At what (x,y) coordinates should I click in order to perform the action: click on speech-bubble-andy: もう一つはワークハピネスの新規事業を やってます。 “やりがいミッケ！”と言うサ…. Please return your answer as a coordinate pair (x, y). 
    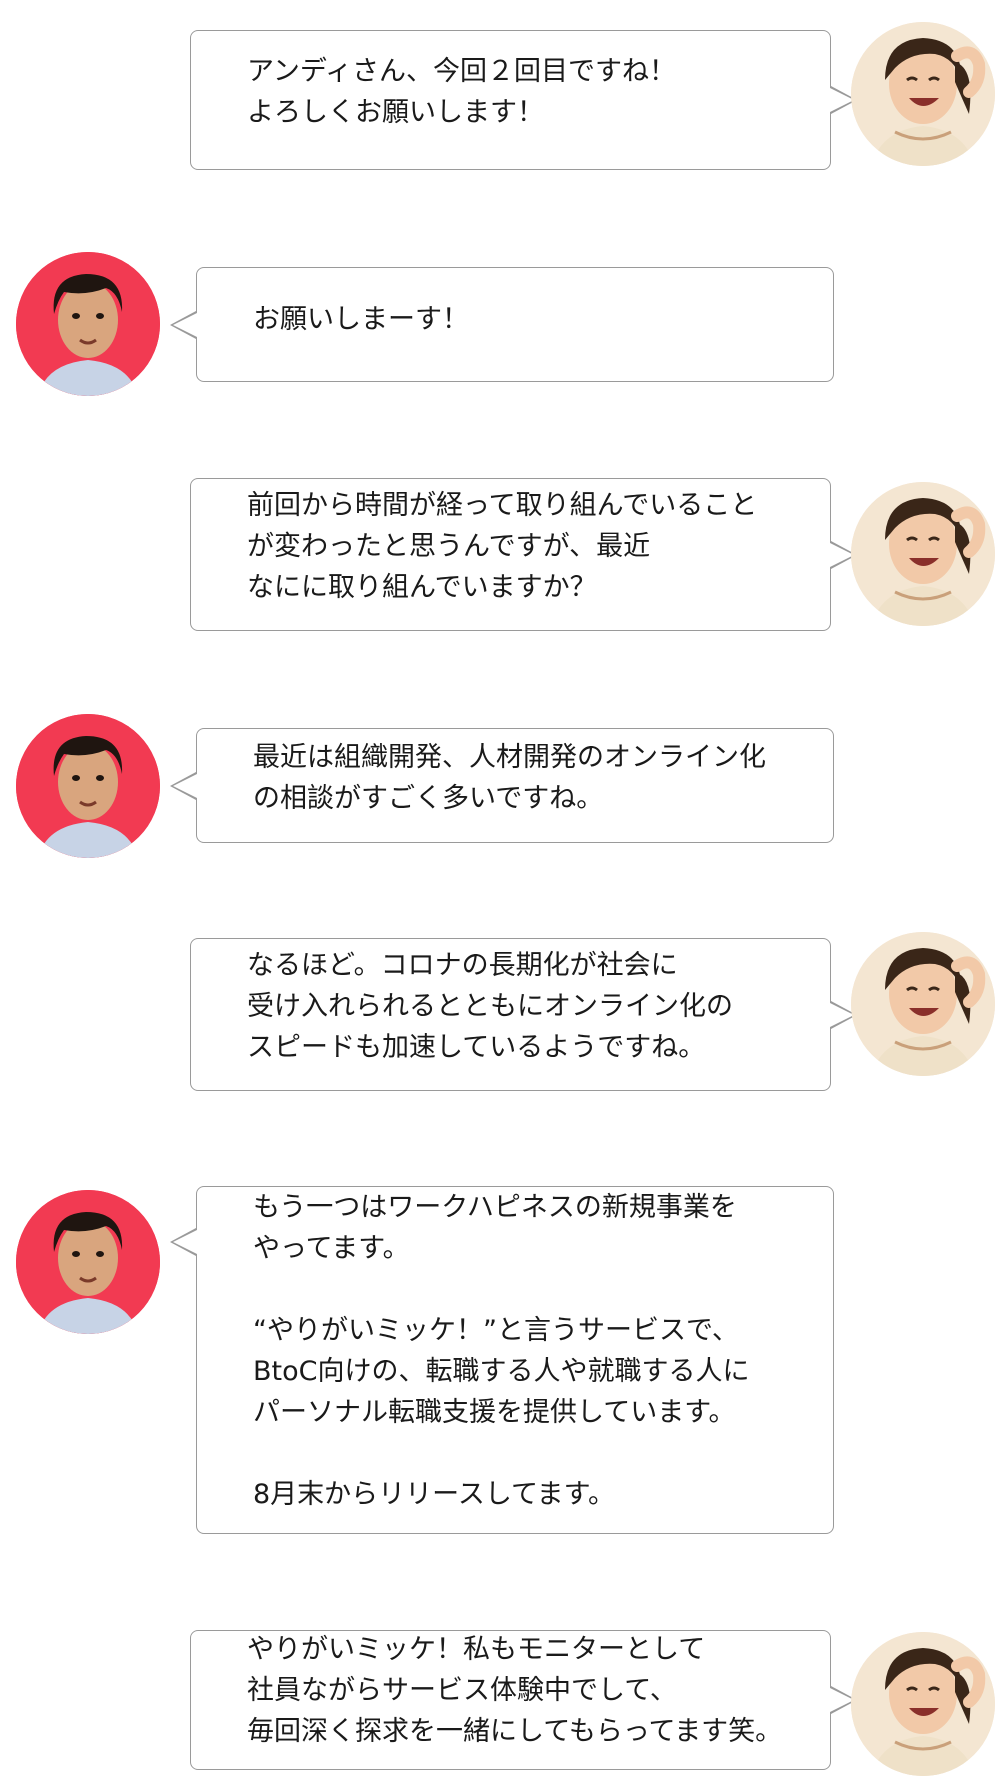
    Looking at the image, I should click on (502, 1360).